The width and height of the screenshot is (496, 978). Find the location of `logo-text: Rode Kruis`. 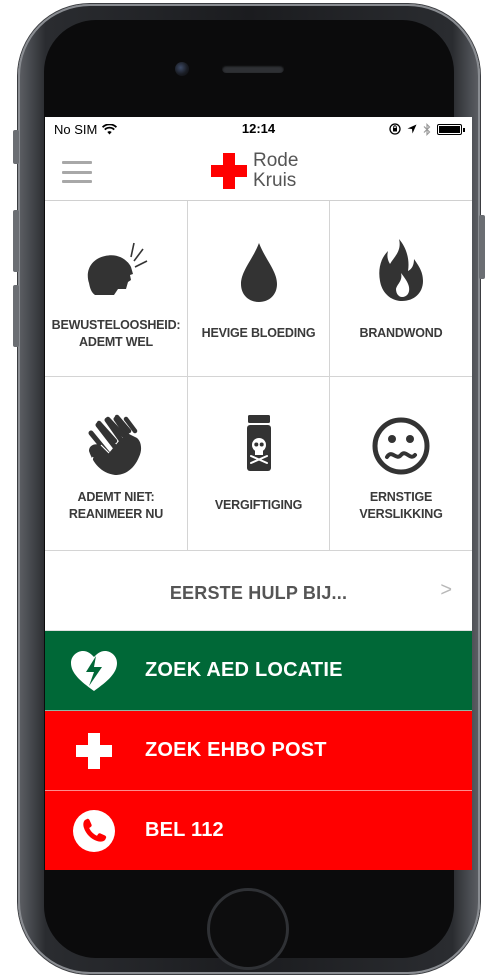

logo-text: Rode Kruis is located at coordinates (275, 171).